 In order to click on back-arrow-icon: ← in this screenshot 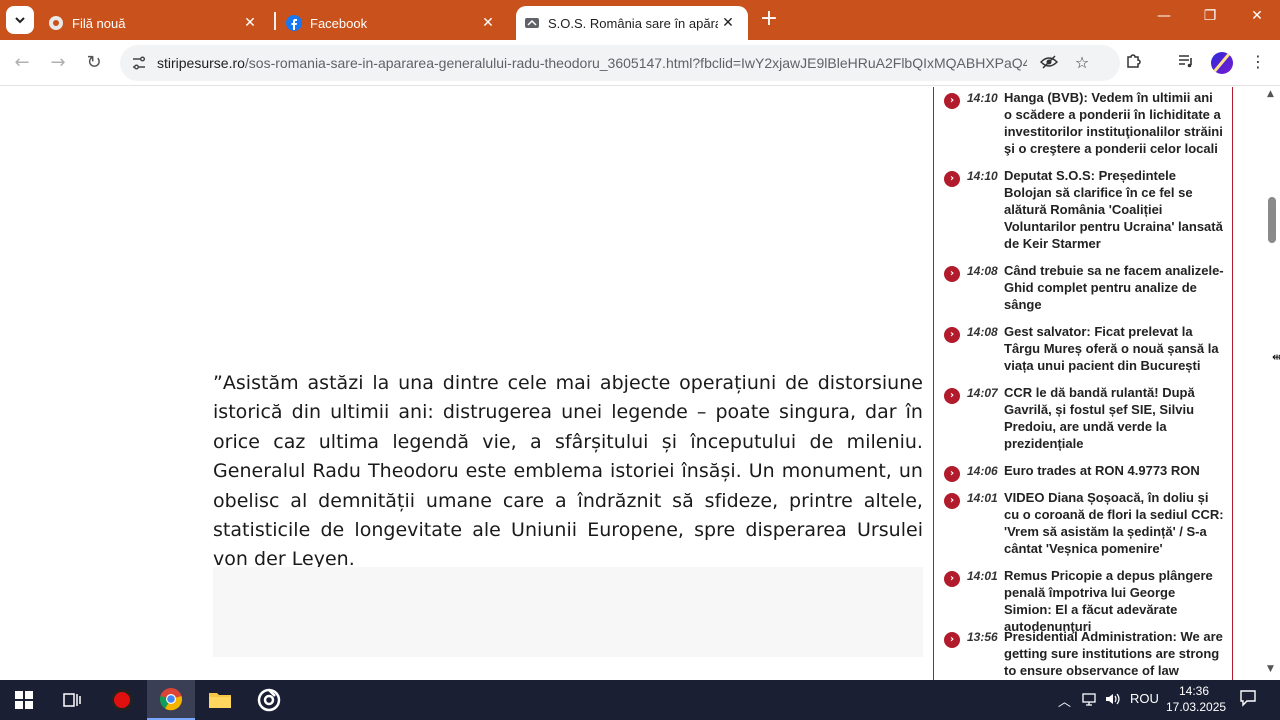, I will do `click(22, 62)`.